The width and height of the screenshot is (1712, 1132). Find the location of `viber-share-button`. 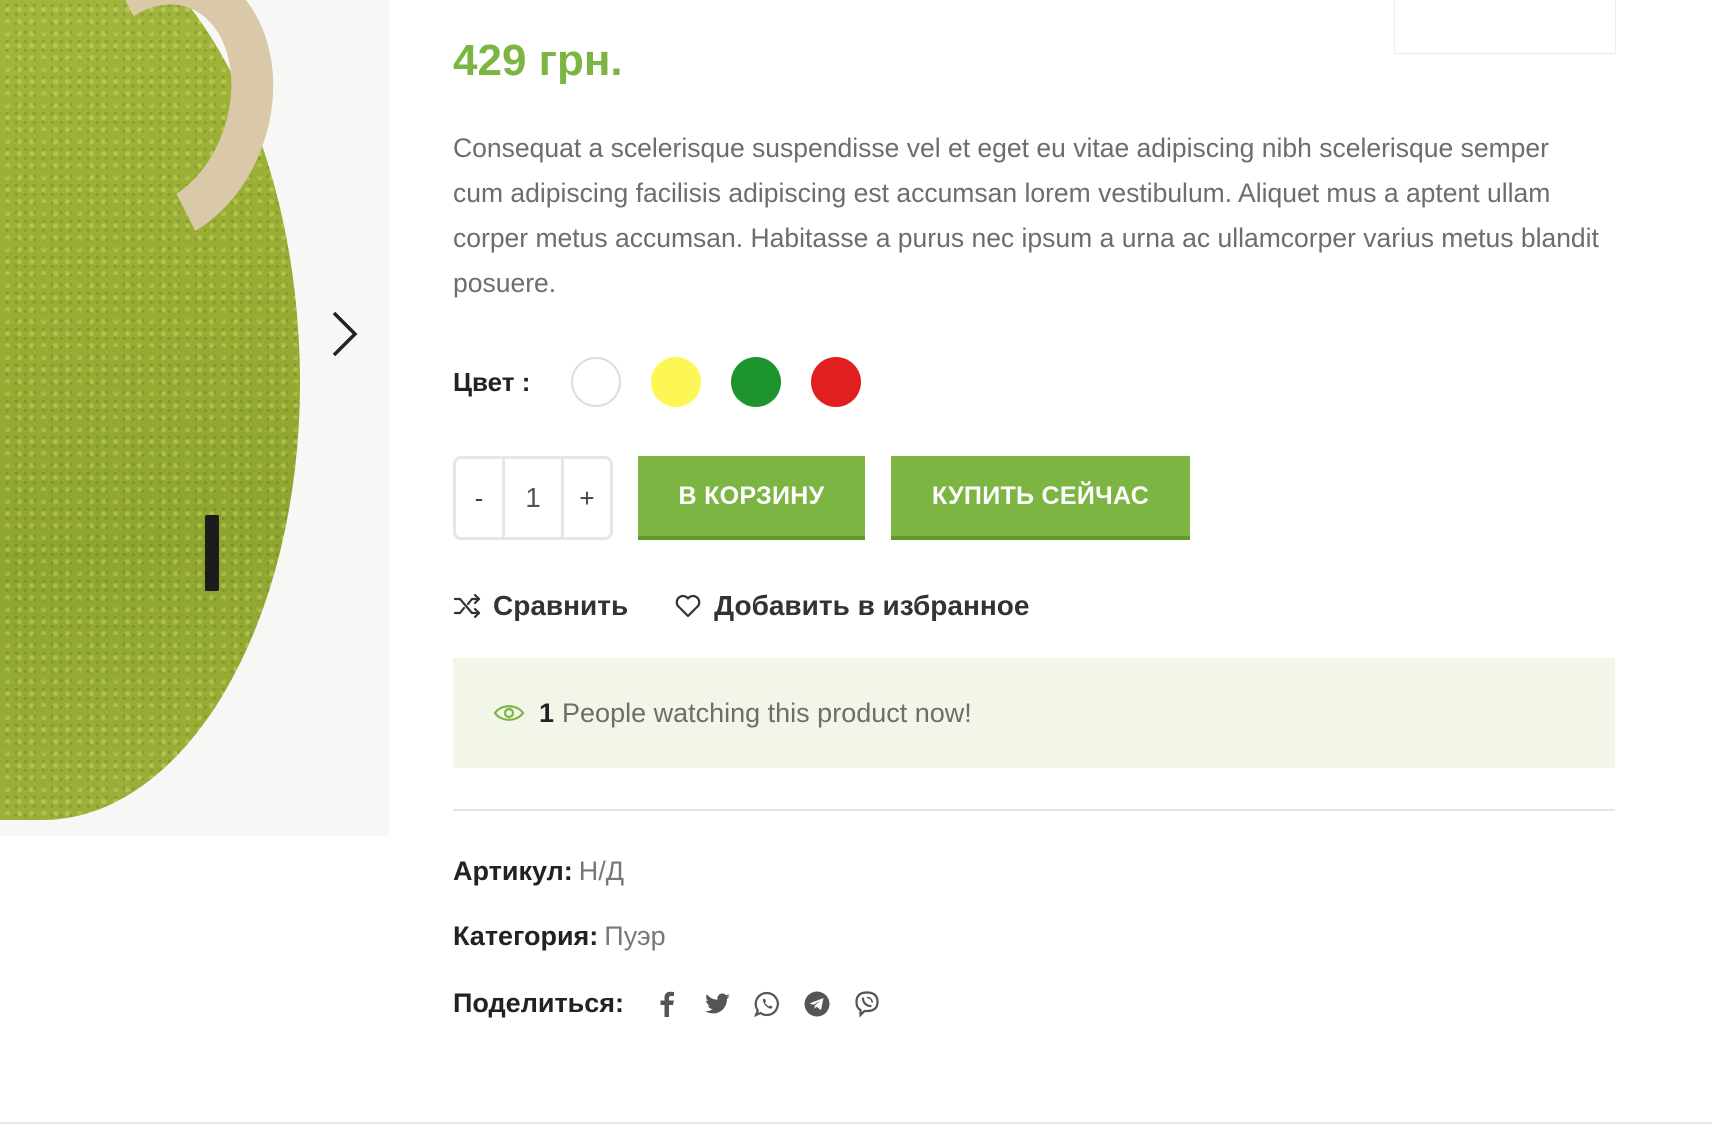

viber-share-button is located at coordinates (867, 1004).